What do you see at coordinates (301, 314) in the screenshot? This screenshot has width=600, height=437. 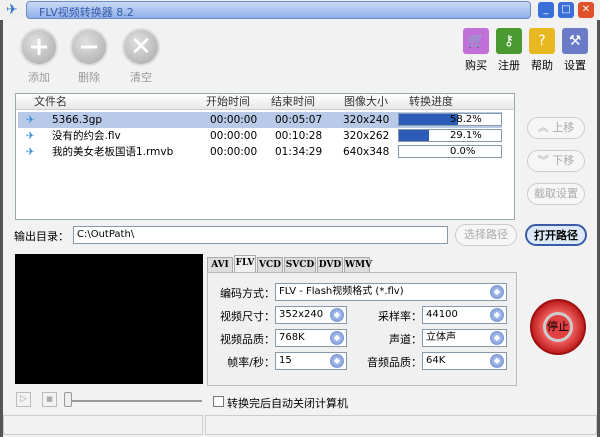 I see `video-size-value: 352x240` at bounding box center [301, 314].